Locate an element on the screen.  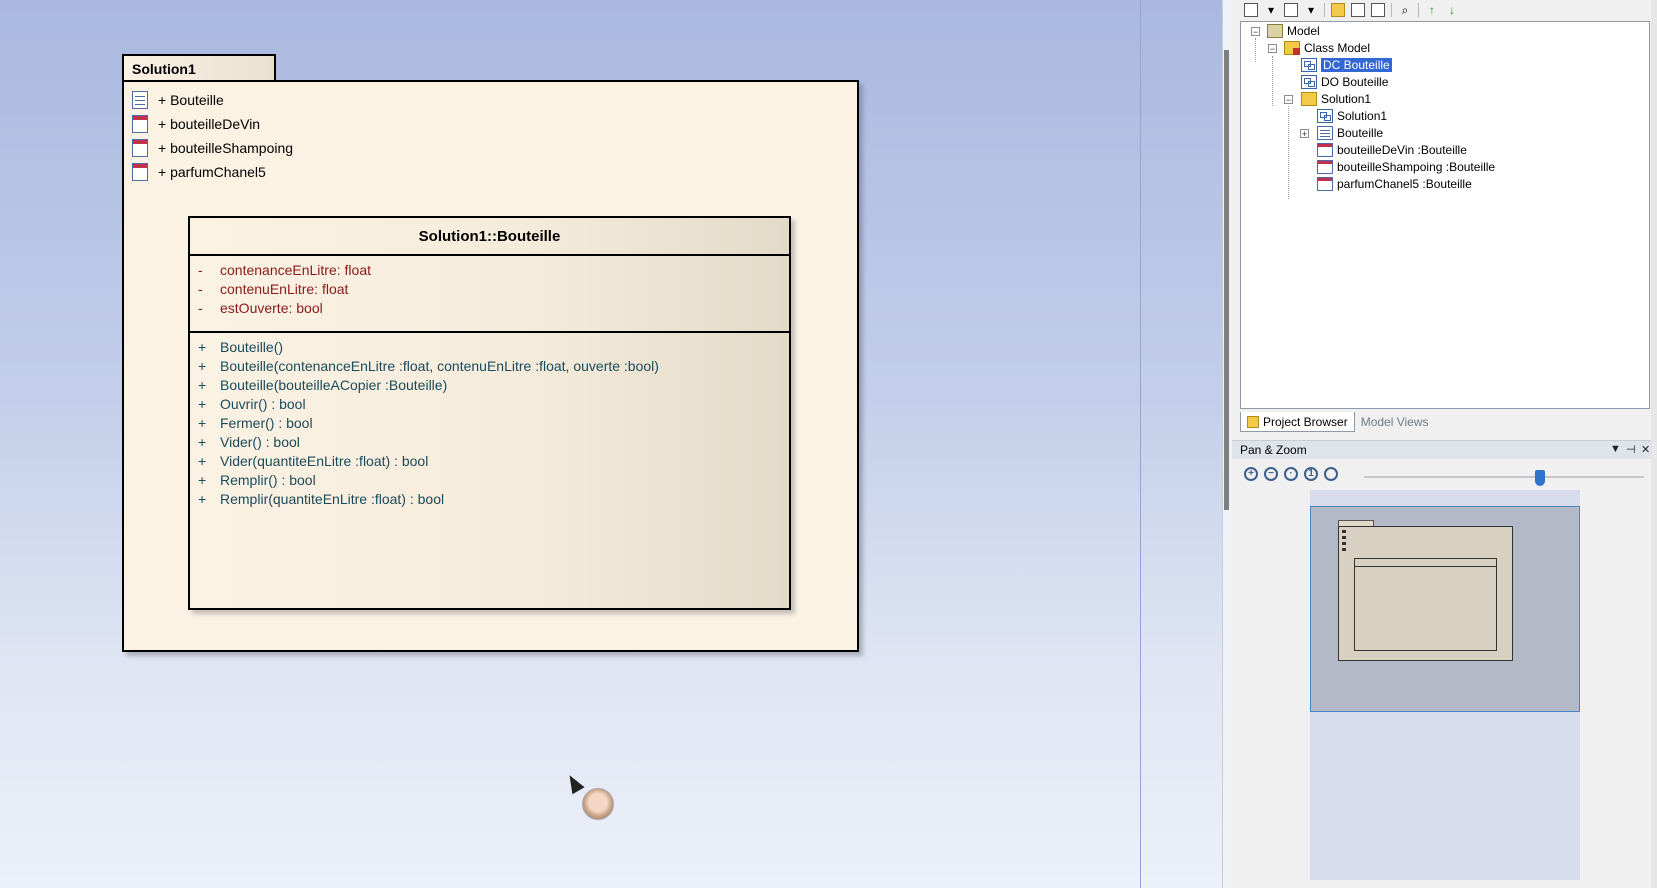
panel-menu-icon: ▼ is located at coordinates (1615, 449).